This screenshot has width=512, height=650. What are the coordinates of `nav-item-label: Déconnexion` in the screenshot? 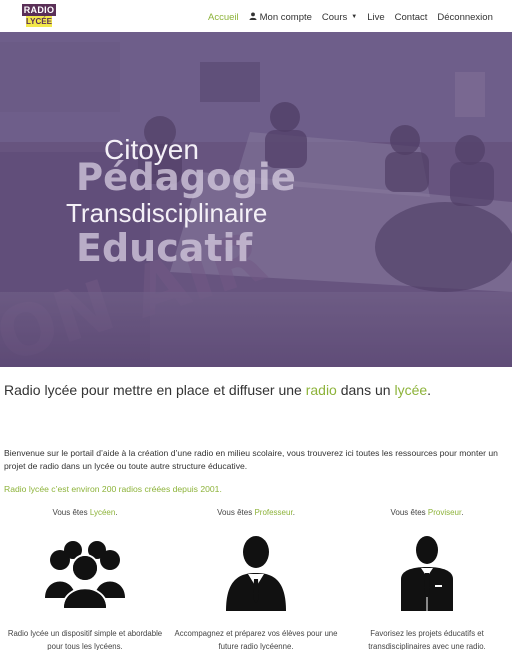 It's located at (465, 17).